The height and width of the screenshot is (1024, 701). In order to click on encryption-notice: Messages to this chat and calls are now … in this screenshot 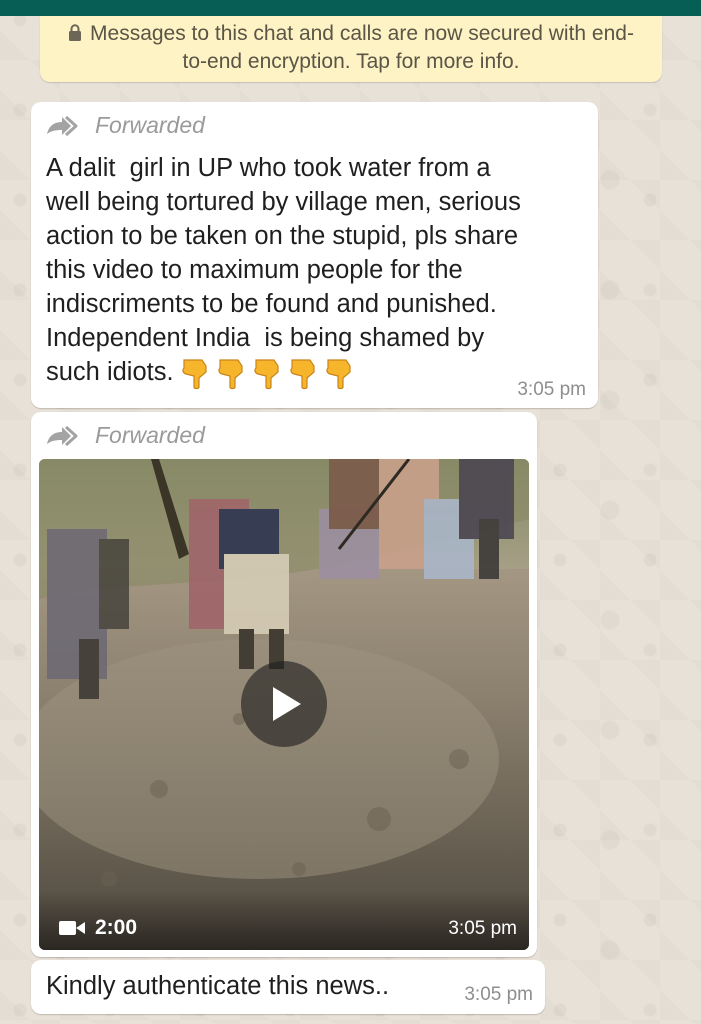, I will do `click(351, 49)`.